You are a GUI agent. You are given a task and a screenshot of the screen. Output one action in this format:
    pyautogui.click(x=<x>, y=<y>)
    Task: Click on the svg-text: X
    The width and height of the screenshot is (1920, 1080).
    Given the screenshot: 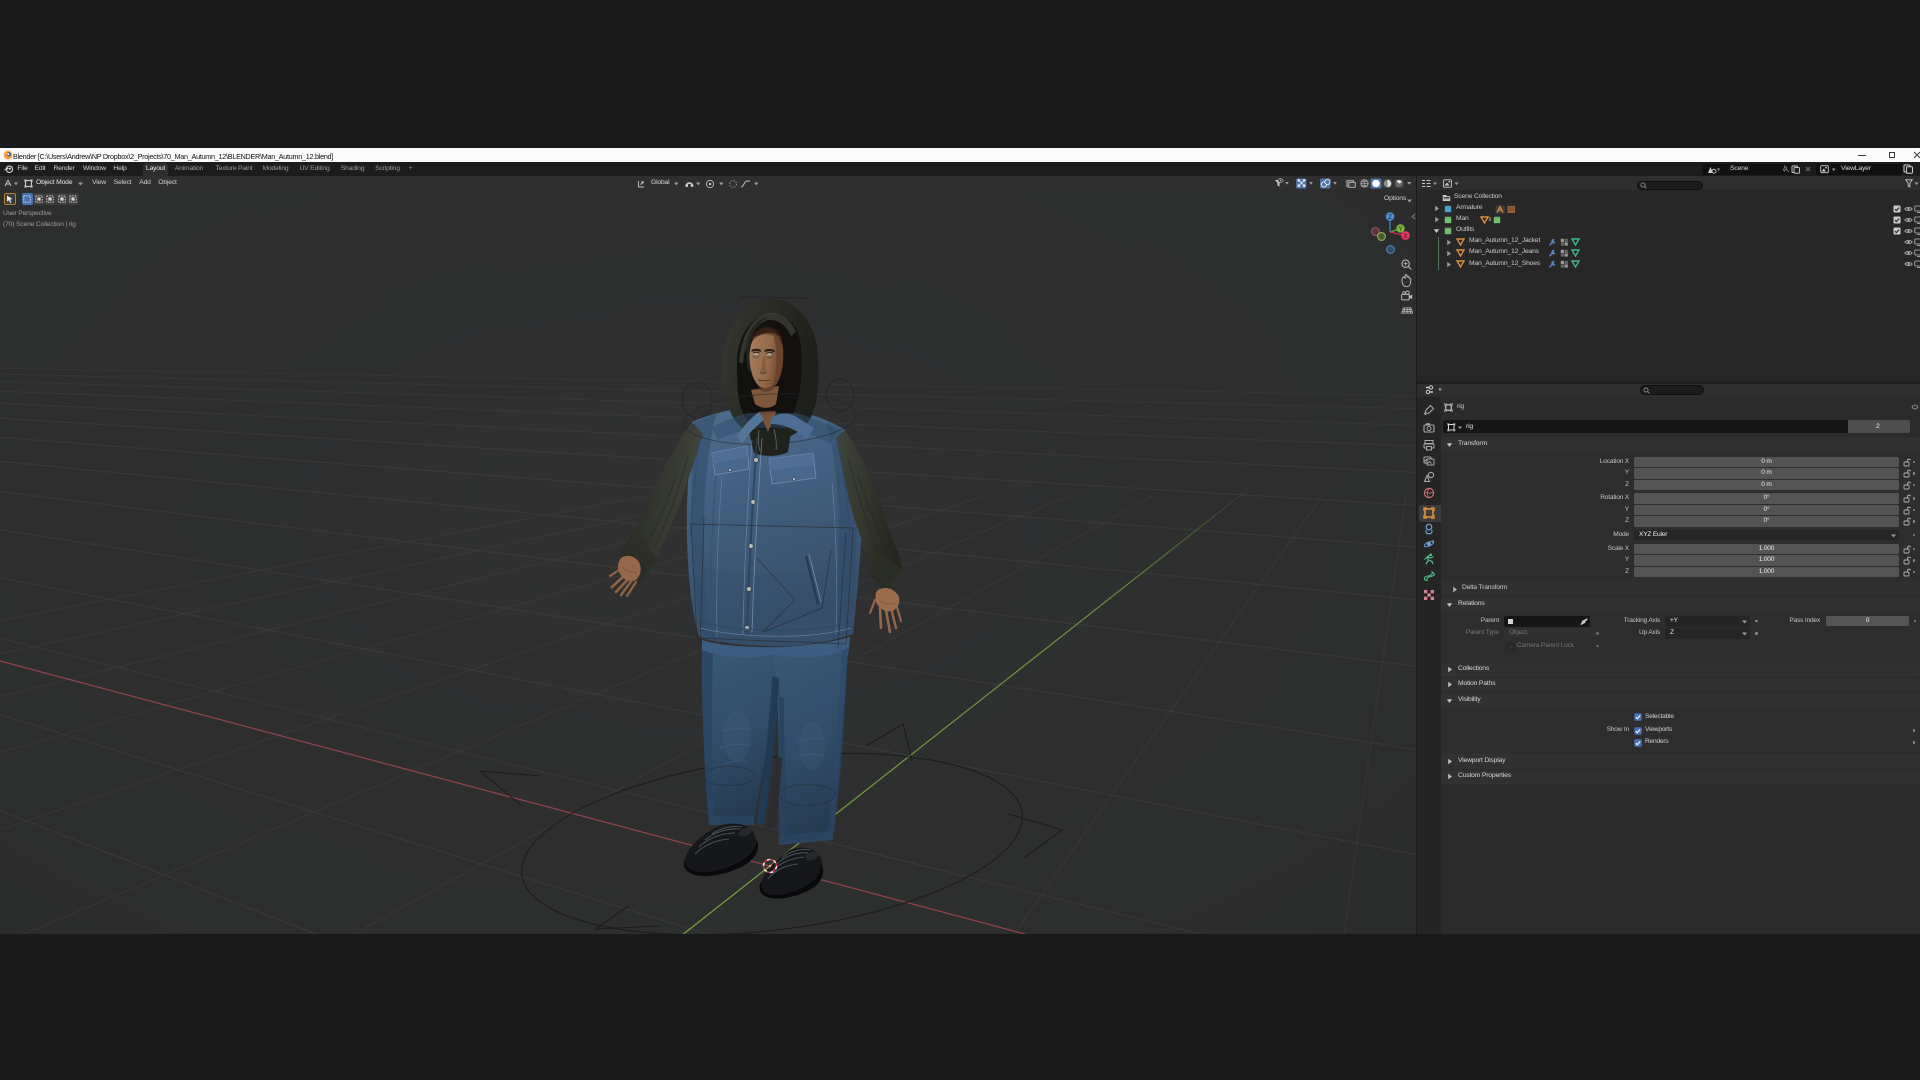 What is the action you would take?
    pyautogui.click(x=1405, y=236)
    